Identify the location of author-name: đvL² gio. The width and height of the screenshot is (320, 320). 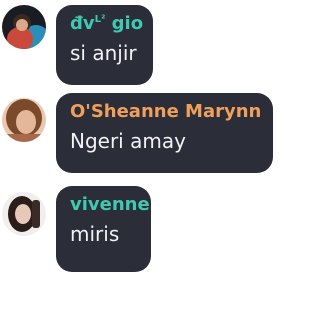
(106, 24).